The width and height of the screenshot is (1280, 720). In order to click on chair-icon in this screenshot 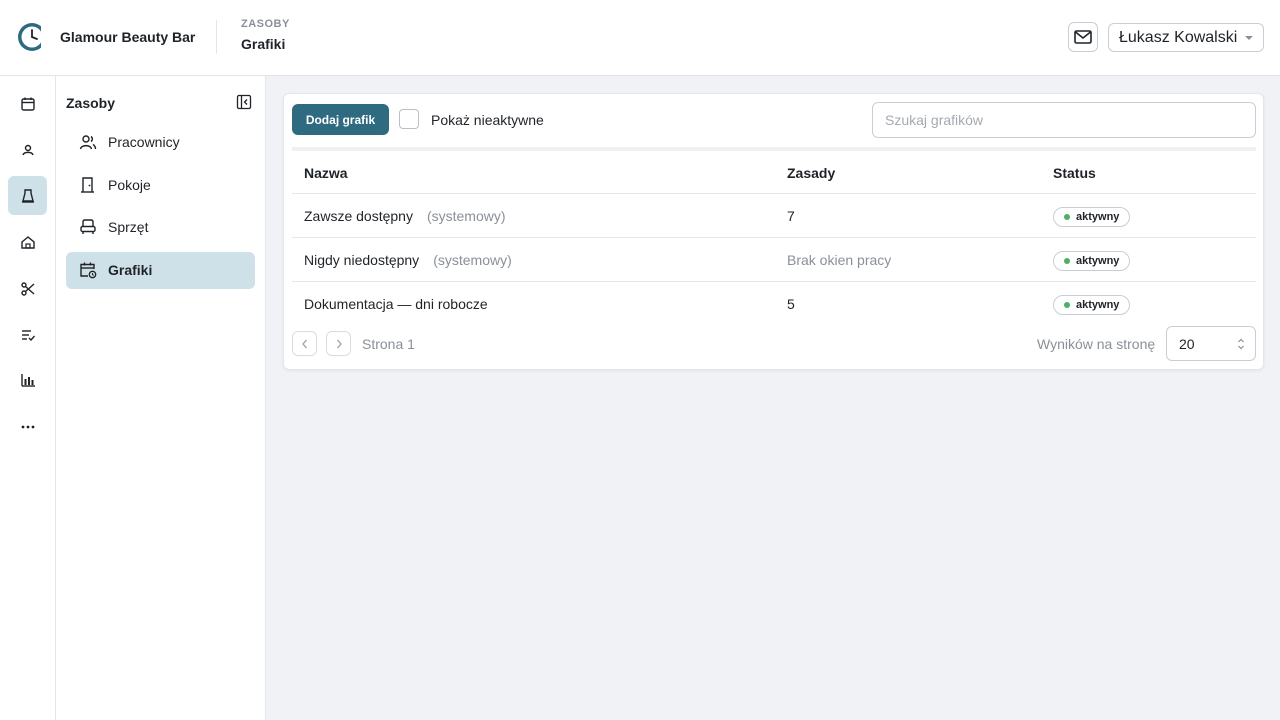, I will do `click(88, 226)`.